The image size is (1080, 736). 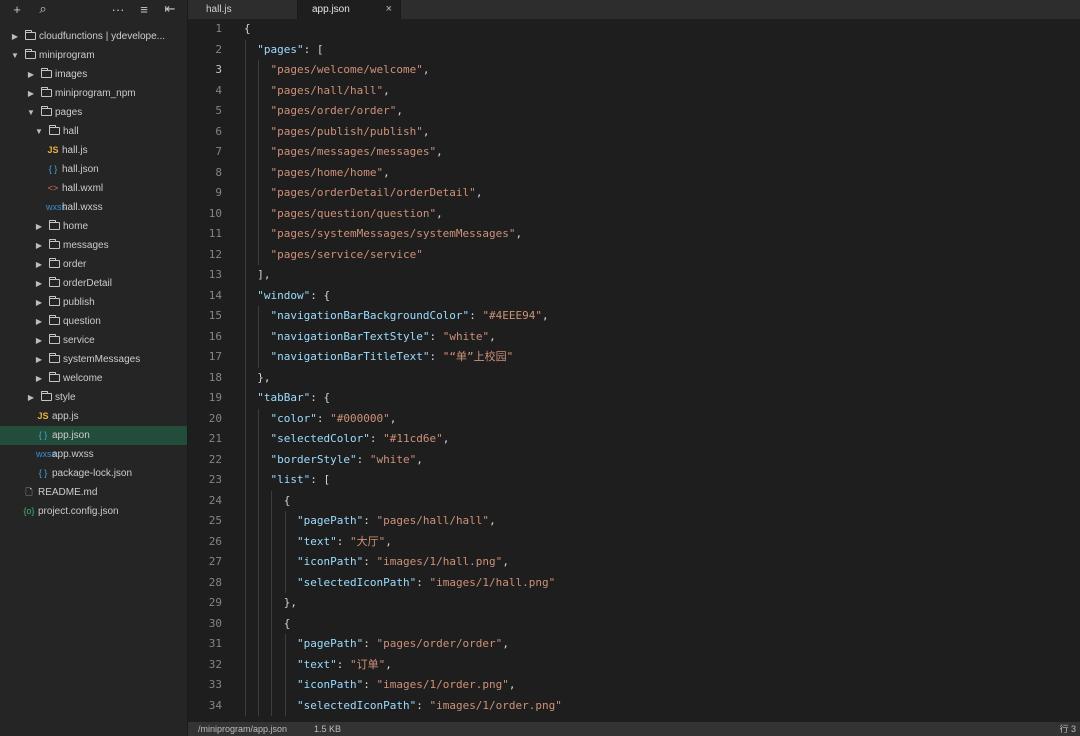 I want to click on line-number: 1, so click(x=218, y=28).